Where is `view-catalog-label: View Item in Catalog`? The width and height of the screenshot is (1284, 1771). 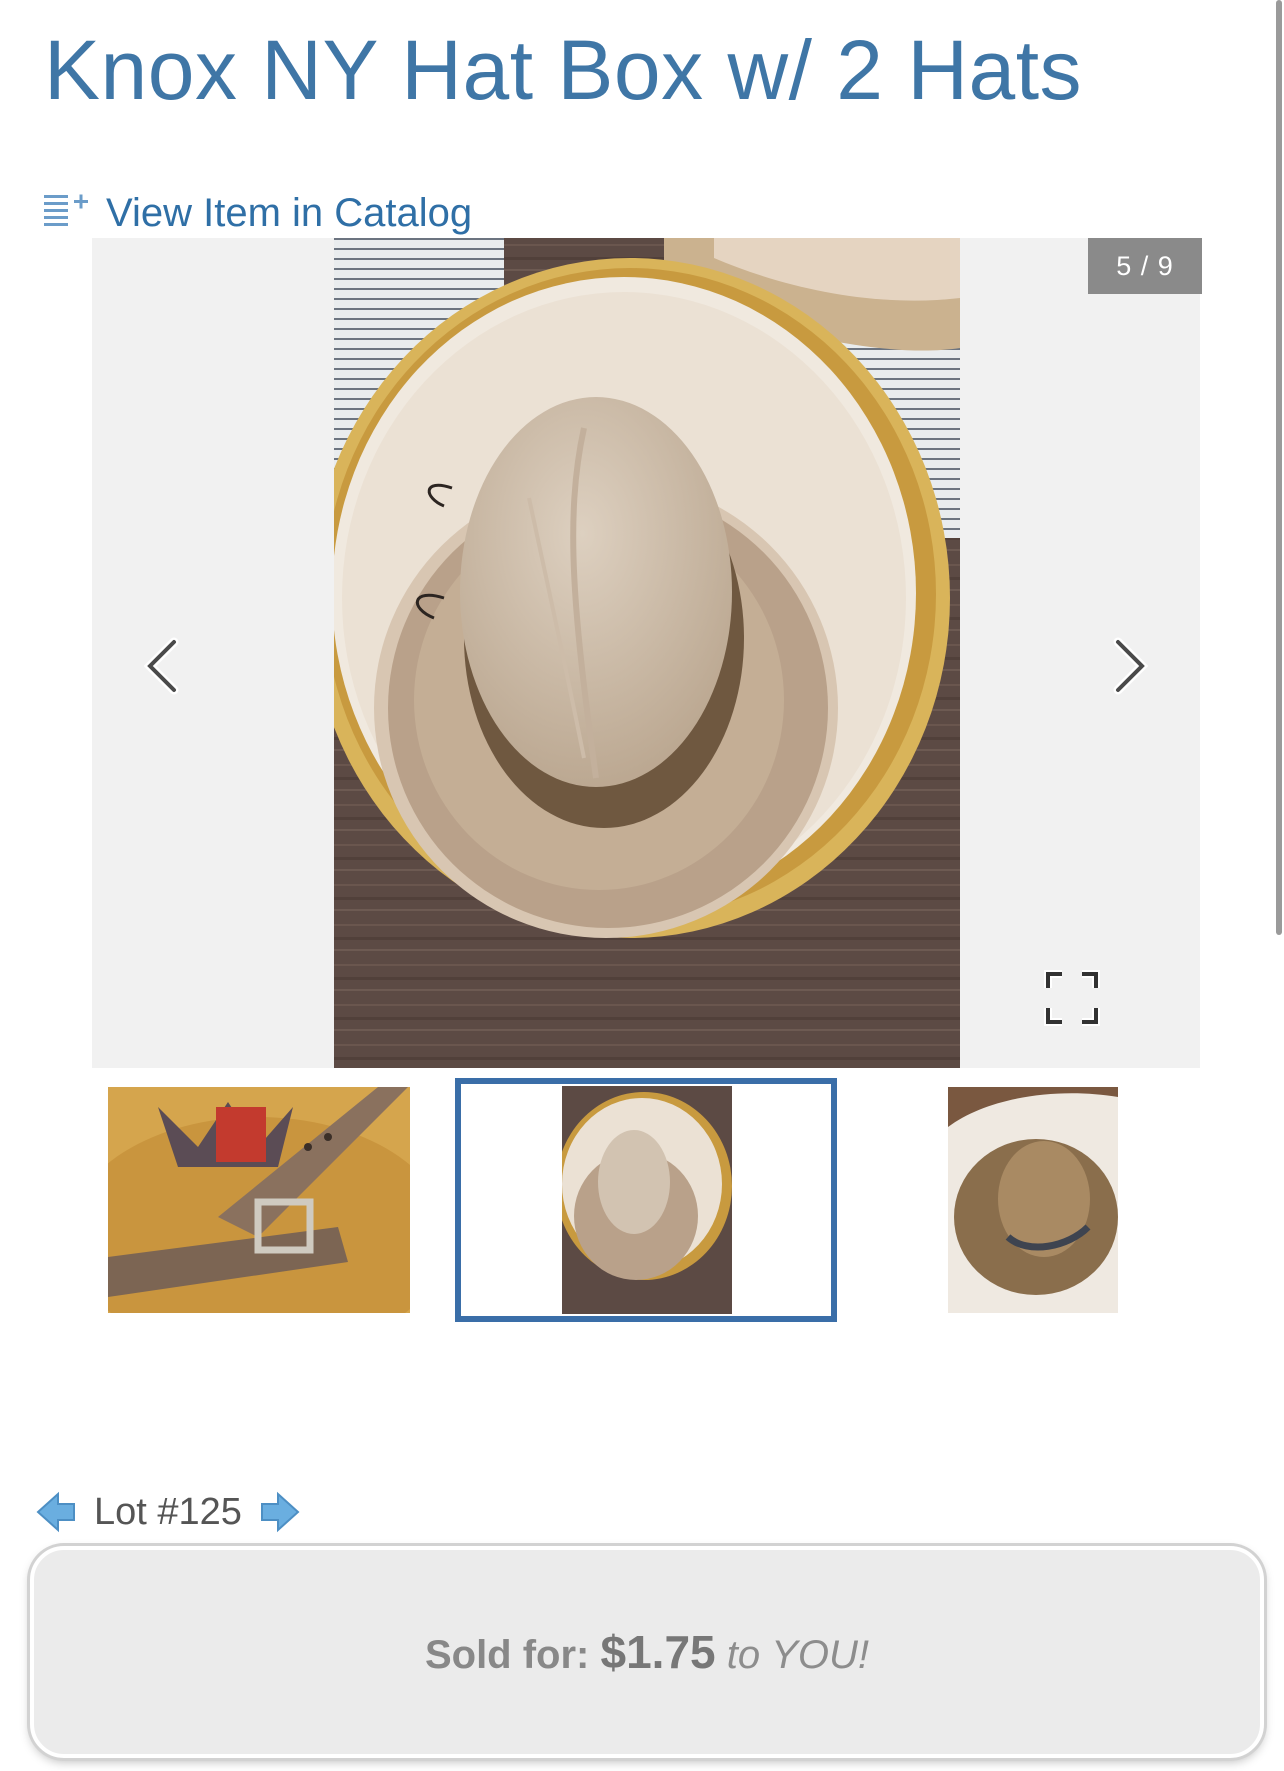 view-catalog-label: View Item in Catalog is located at coordinates (289, 212).